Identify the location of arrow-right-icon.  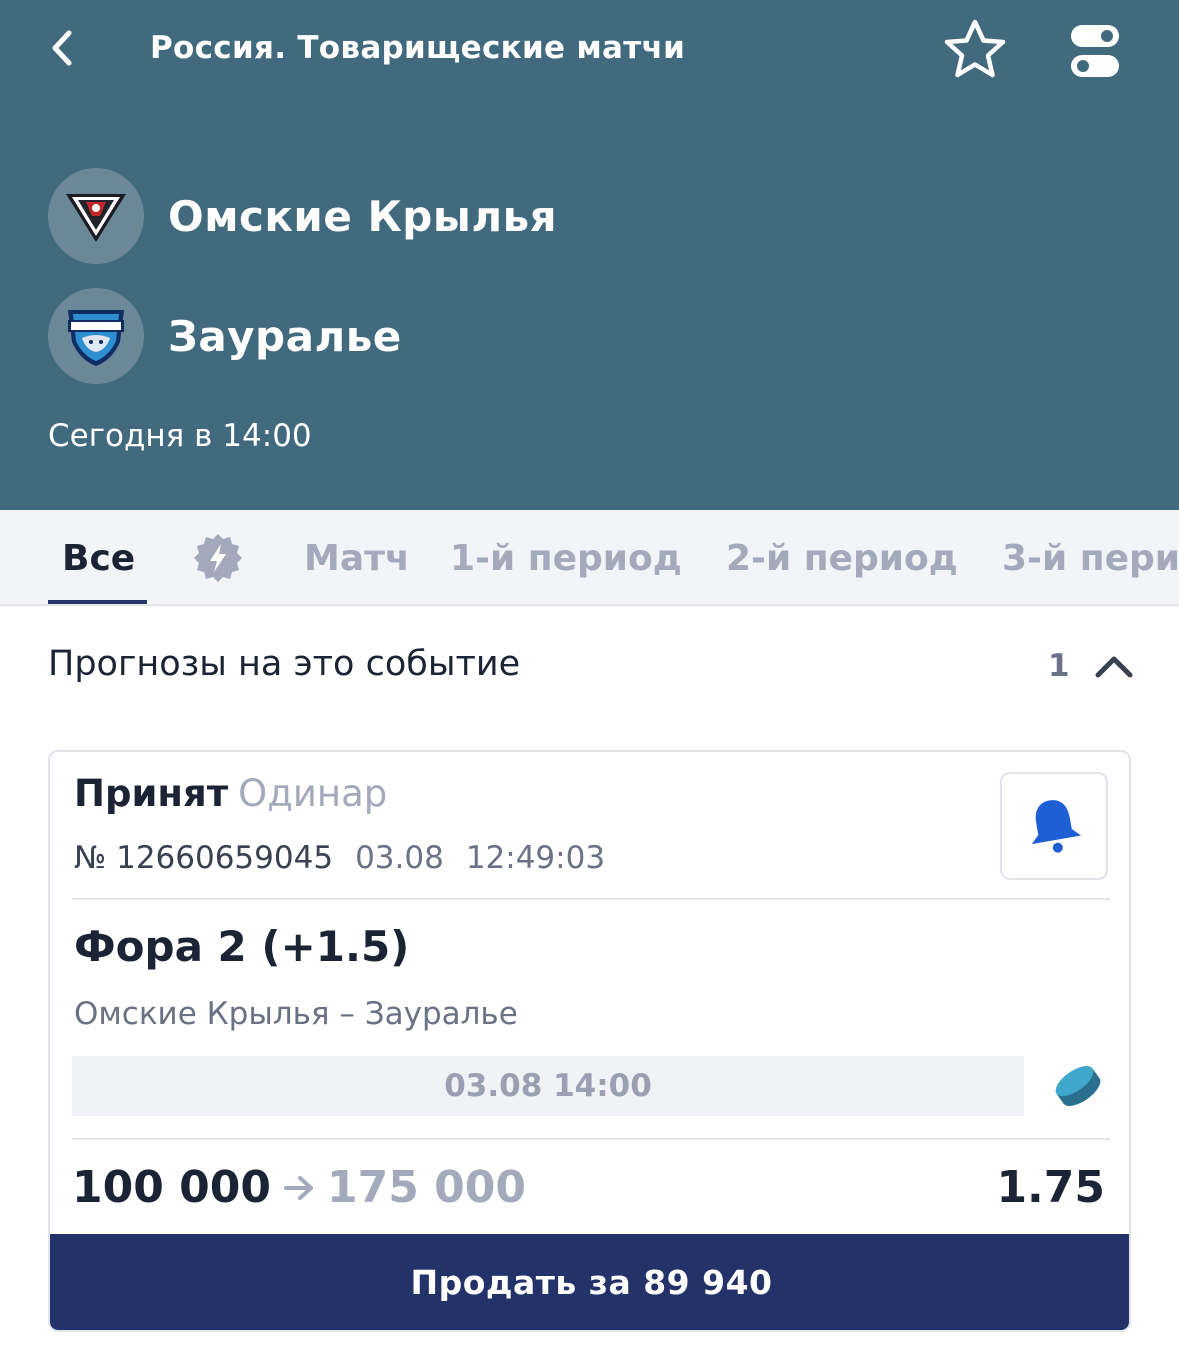
(299, 1188).